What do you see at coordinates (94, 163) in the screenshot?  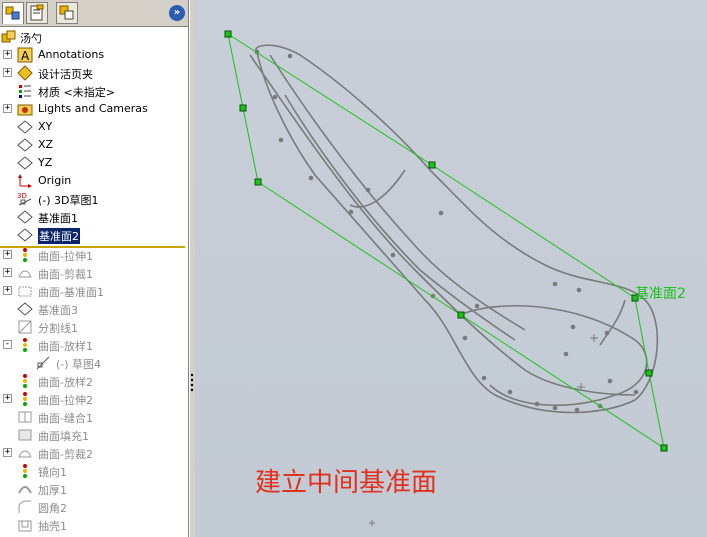 I see `tree-item: YZ` at bounding box center [94, 163].